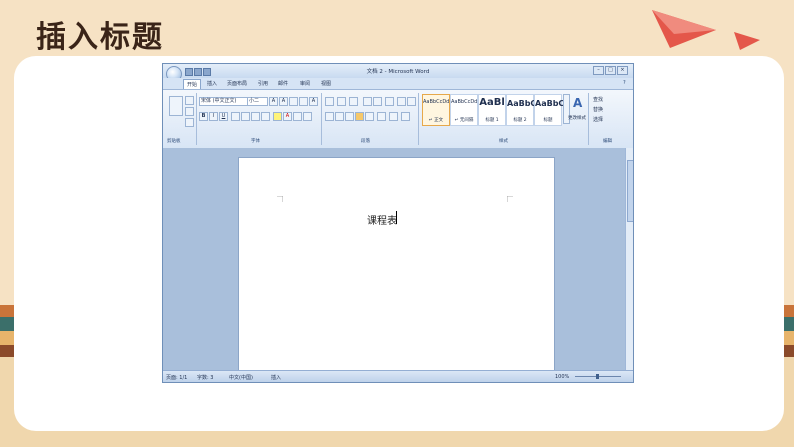  Describe the element at coordinates (610, 70) in the screenshot. I see `maximize-button: □` at that location.